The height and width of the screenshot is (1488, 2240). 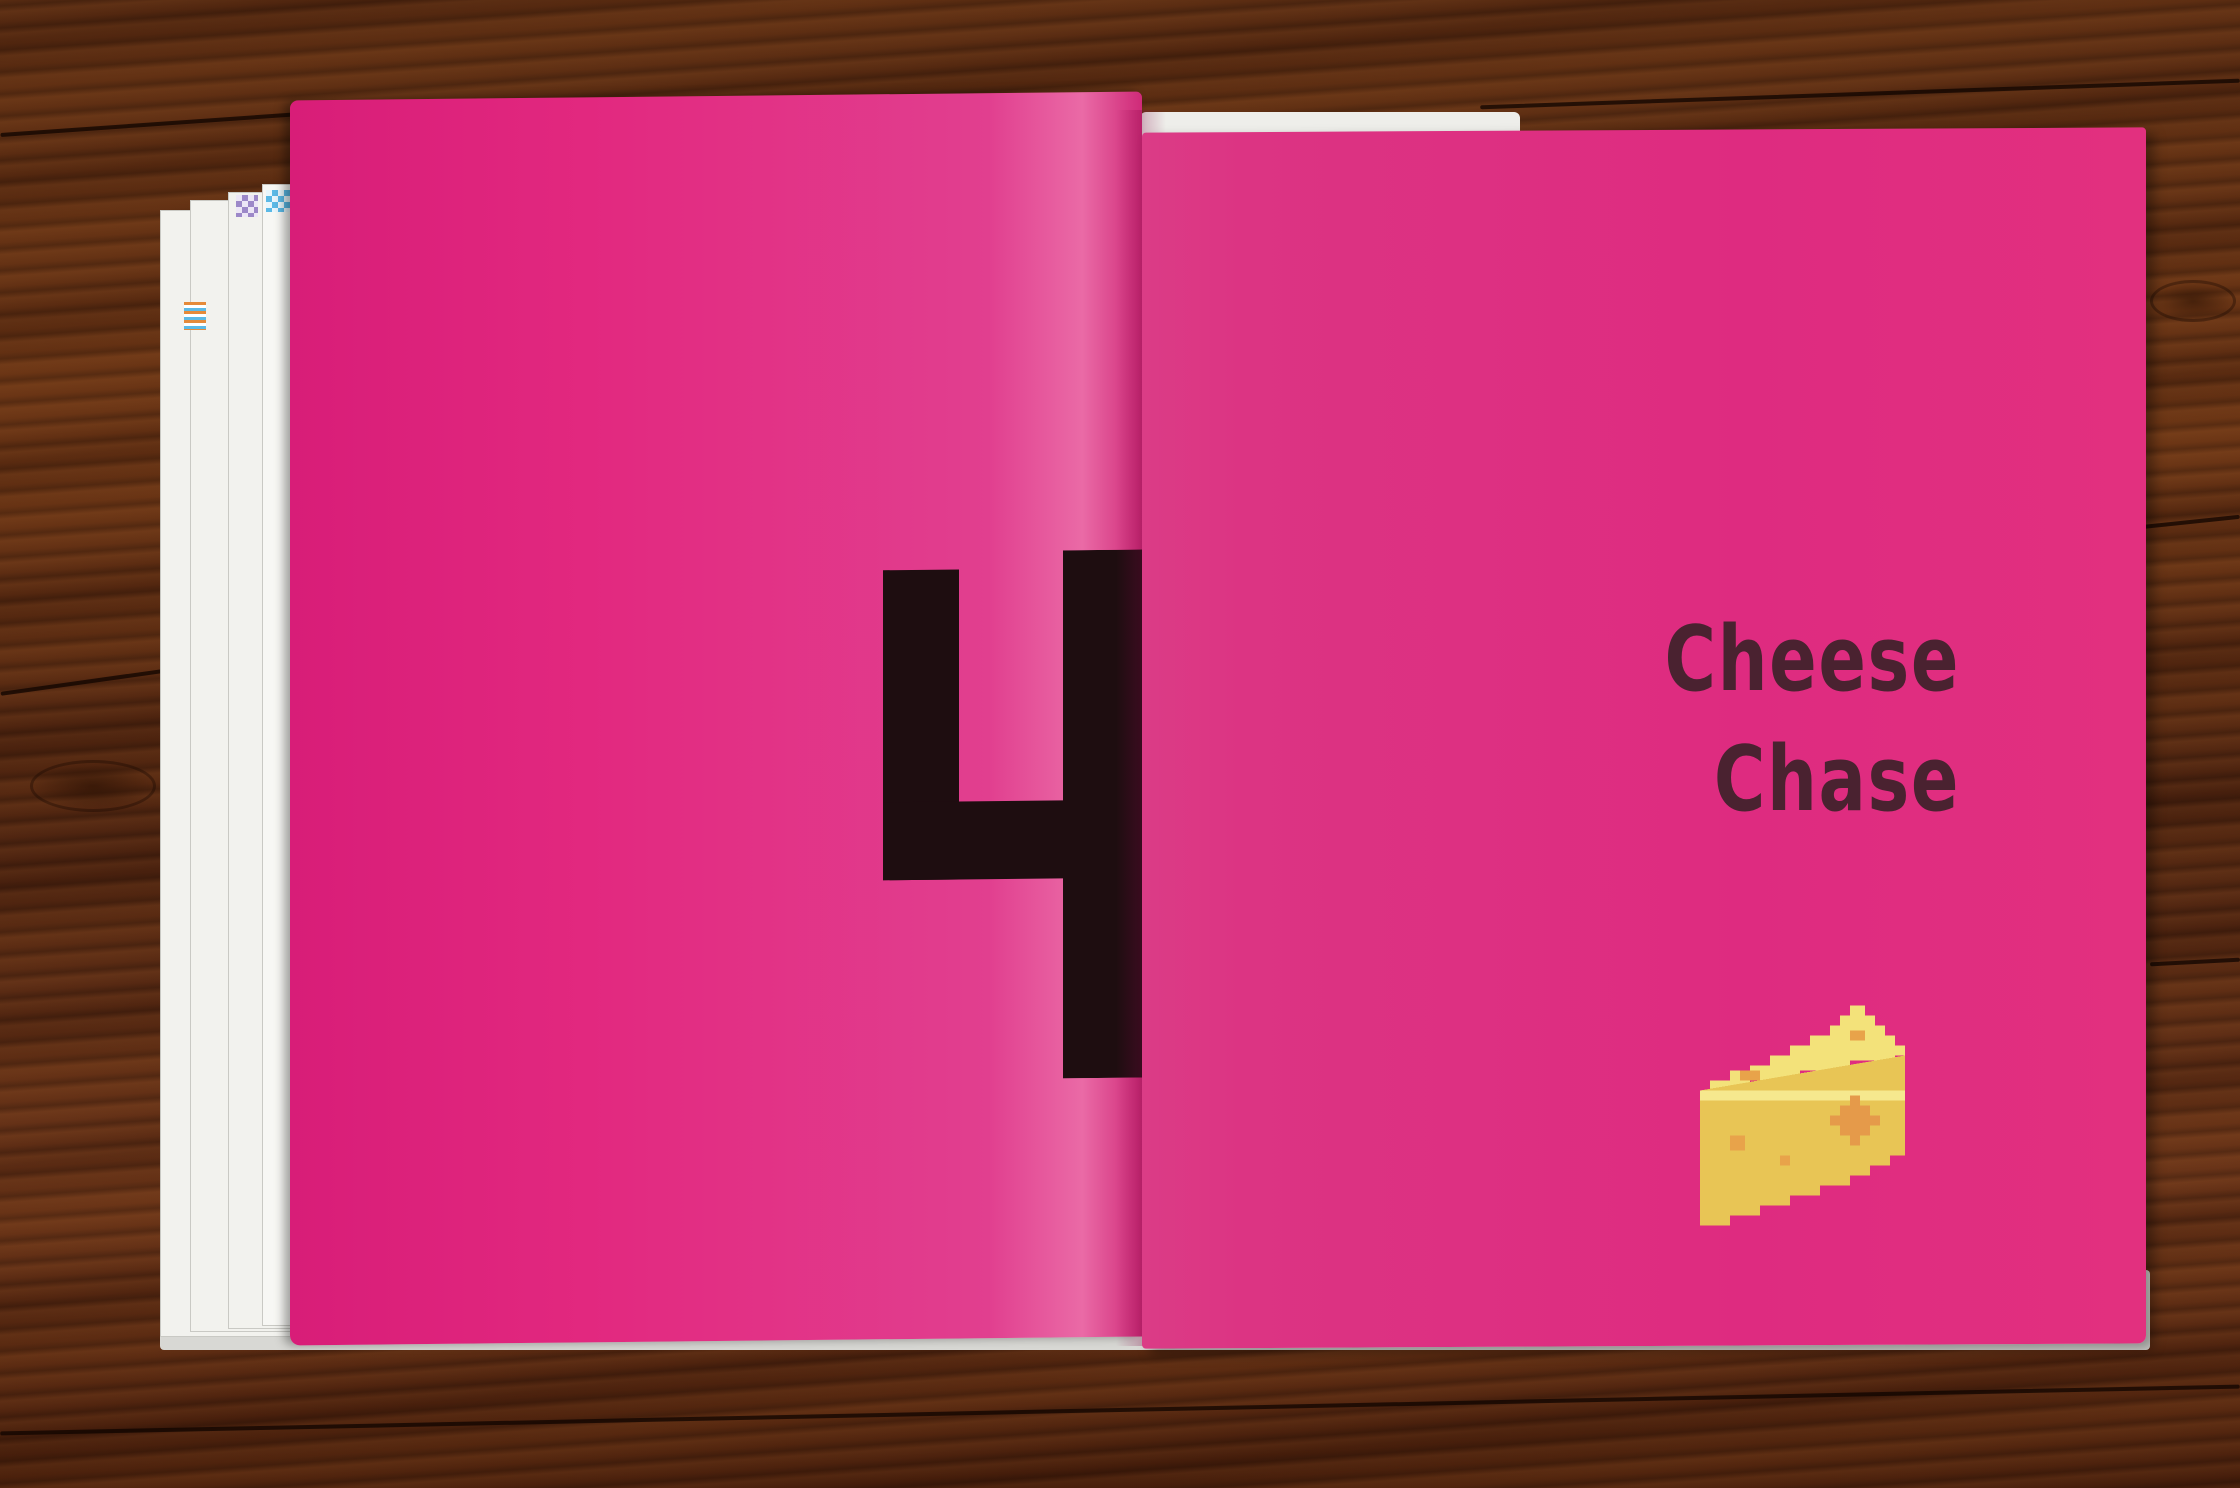 What do you see at coordinates (1812, 659) in the screenshot?
I see `chapter-title-line-1: Cheese` at bounding box center [1812, 659].